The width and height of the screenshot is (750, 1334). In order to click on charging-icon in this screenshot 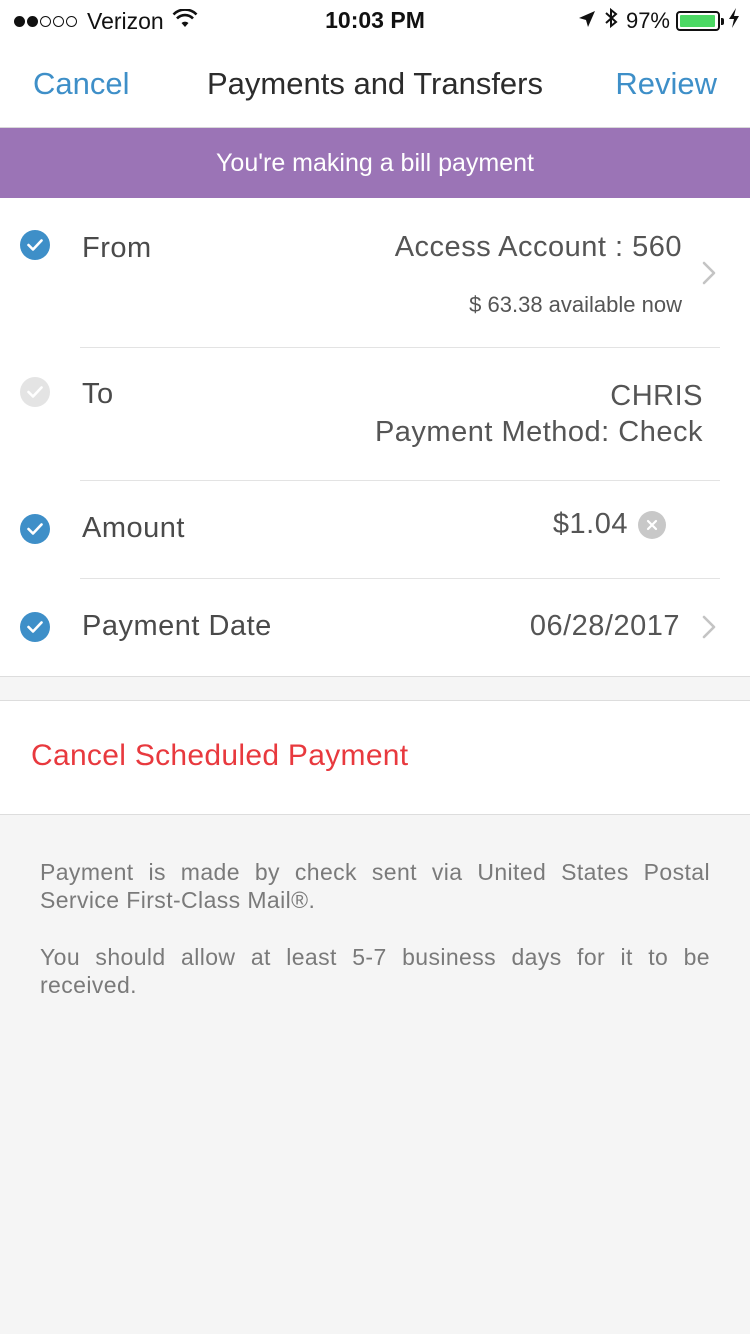, I will do `click(734, 21)`.